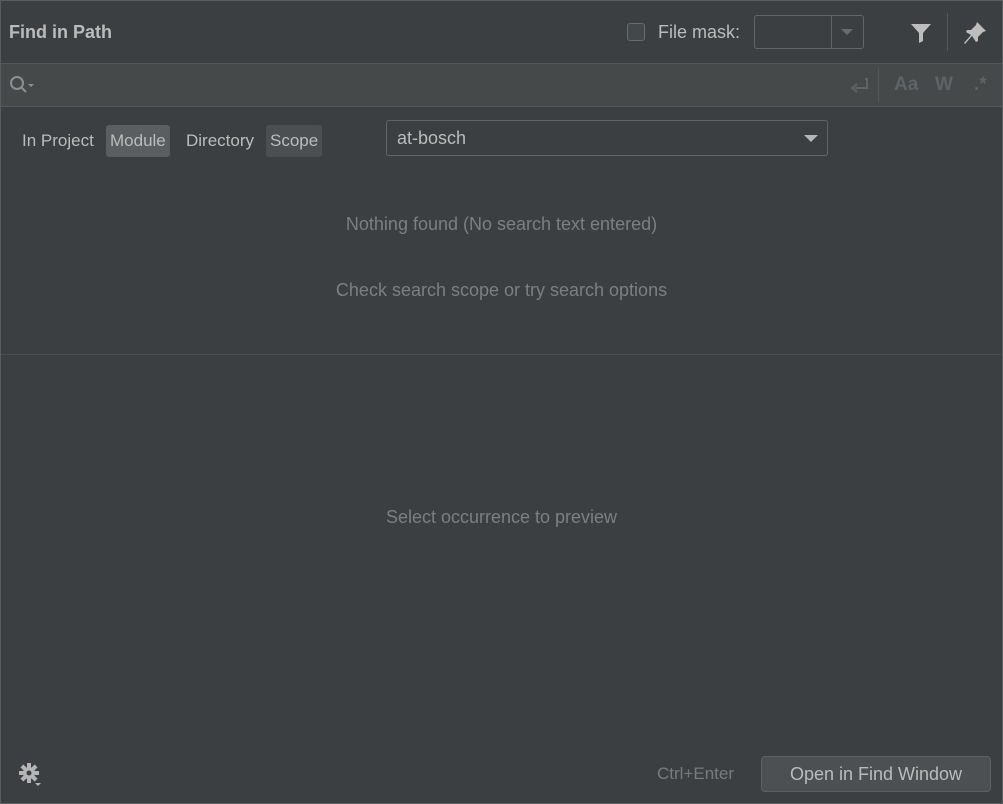 This screenshot has height=804, width=1003. I want to click on empty-results-message: Nothing found (No search text entered), so click(501, 224).